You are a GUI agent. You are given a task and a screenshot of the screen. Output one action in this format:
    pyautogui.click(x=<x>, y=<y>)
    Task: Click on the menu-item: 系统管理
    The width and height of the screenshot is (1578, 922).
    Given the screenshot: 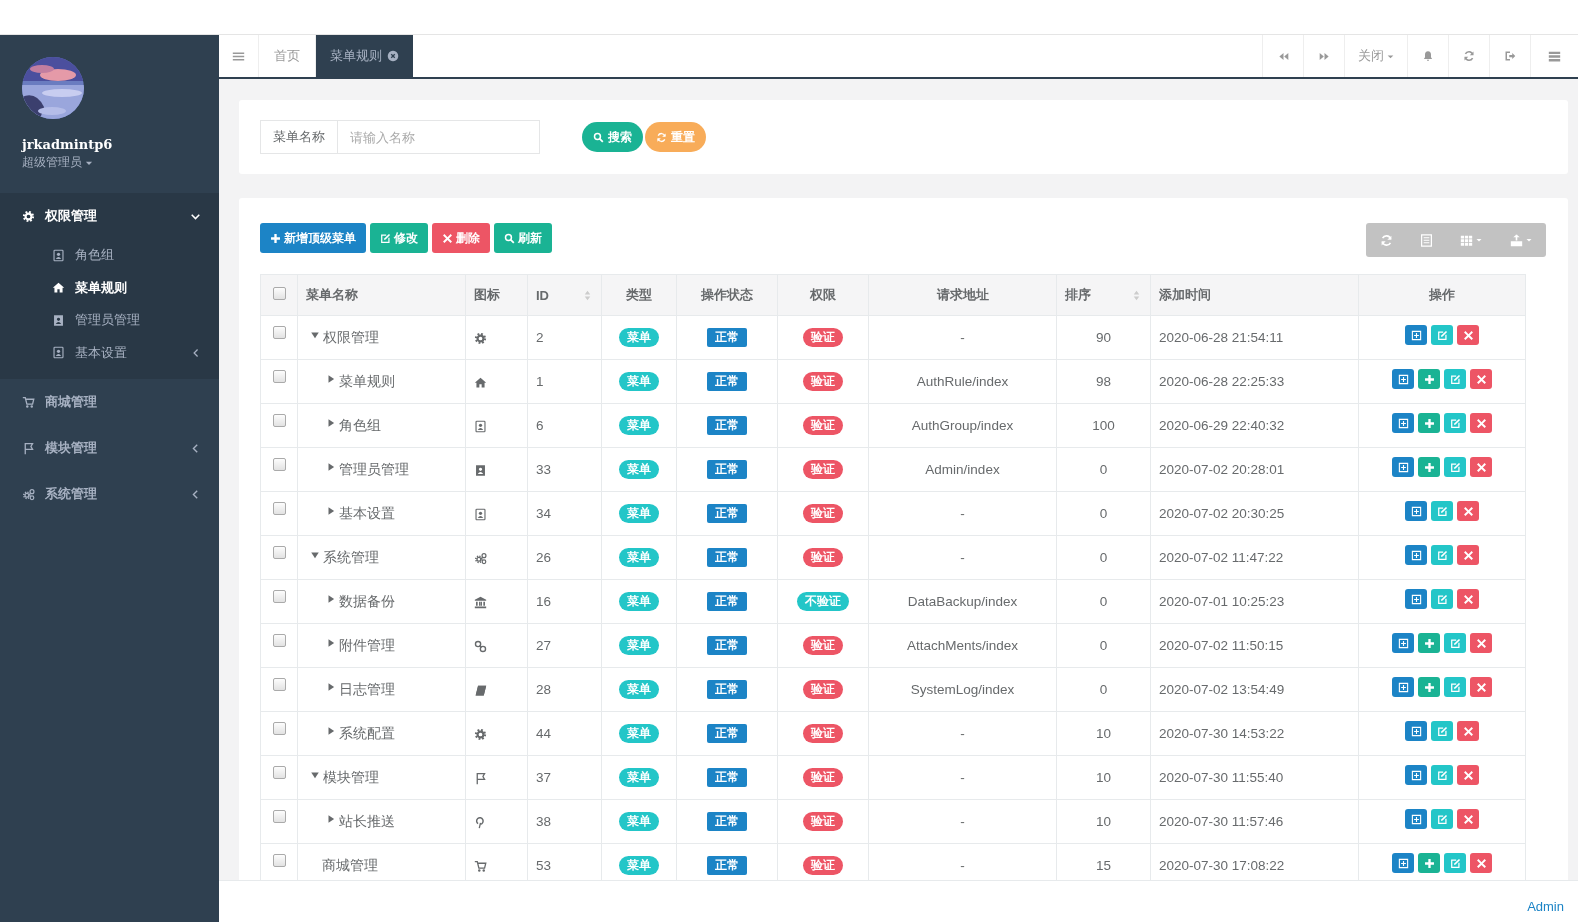 What is the action you would take?
    pyautogui.click(x=109, y=494)
    